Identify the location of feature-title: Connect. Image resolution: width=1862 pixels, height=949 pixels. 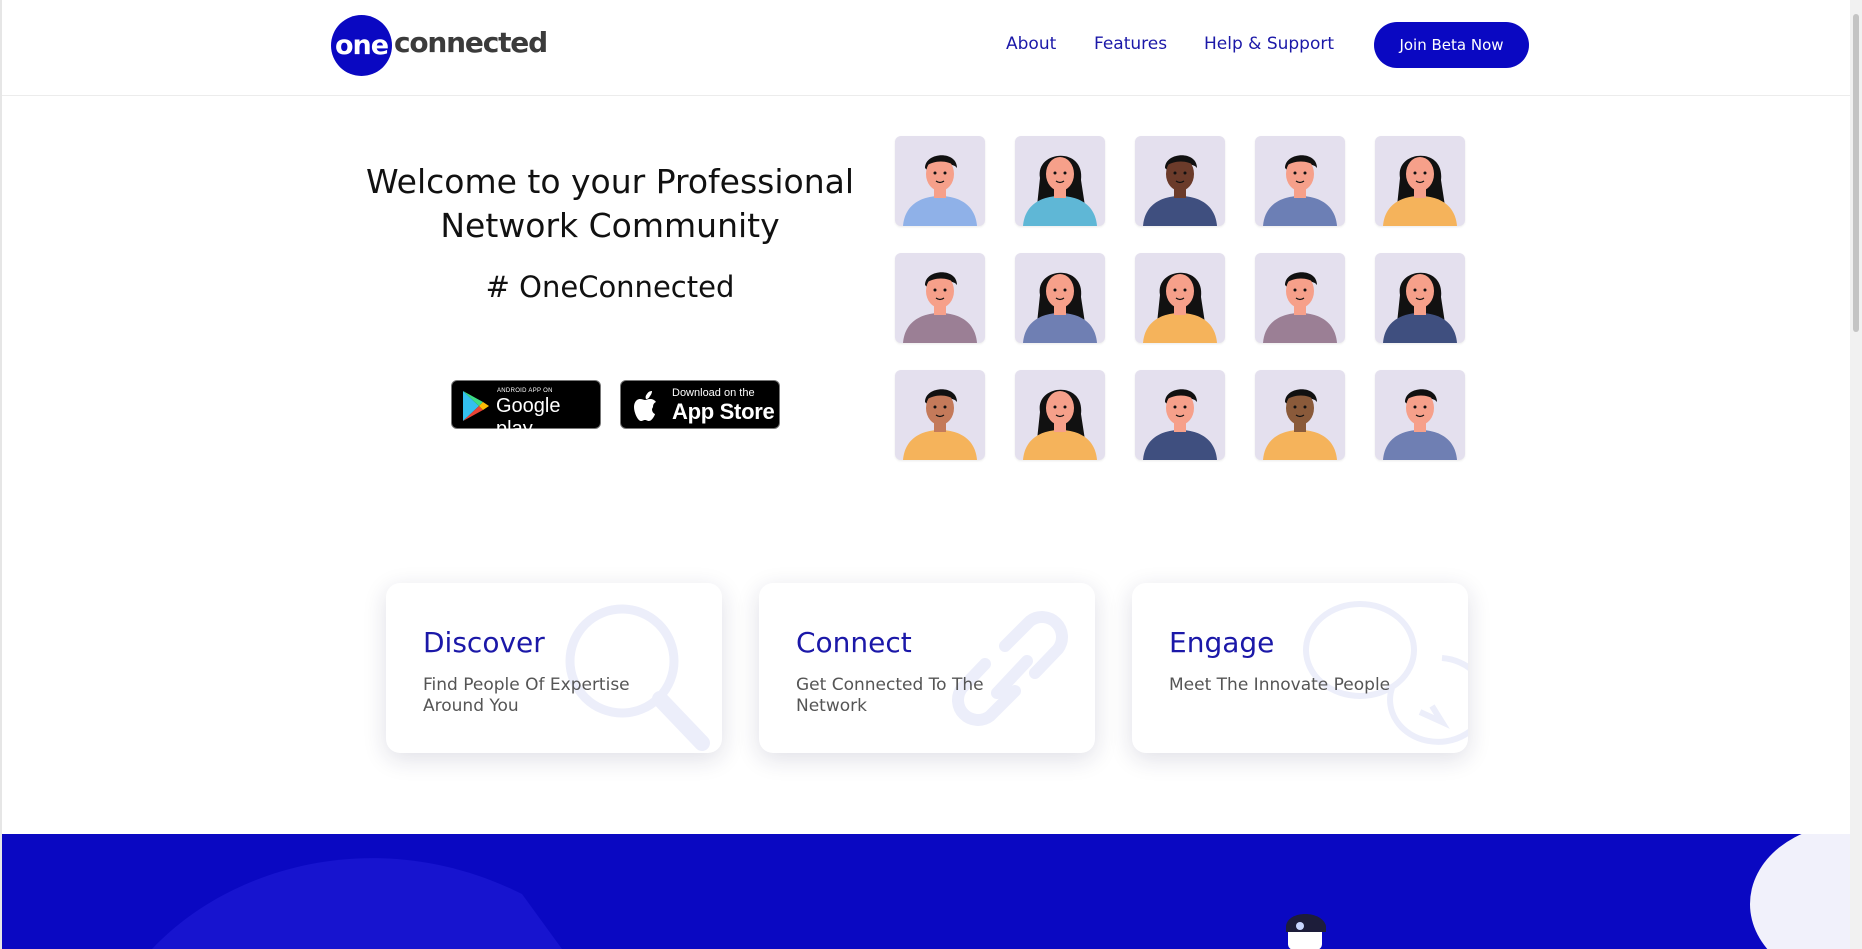
(854, 642).